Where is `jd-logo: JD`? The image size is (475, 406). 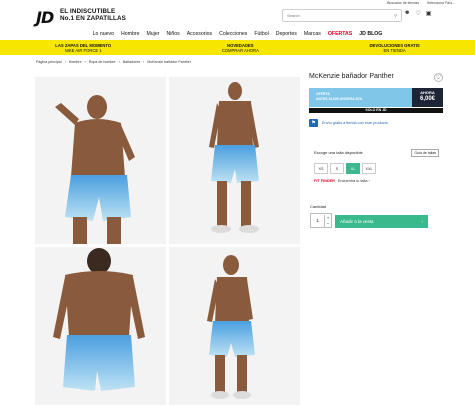 jd-logo: JD is located at coordinates (45, 17).